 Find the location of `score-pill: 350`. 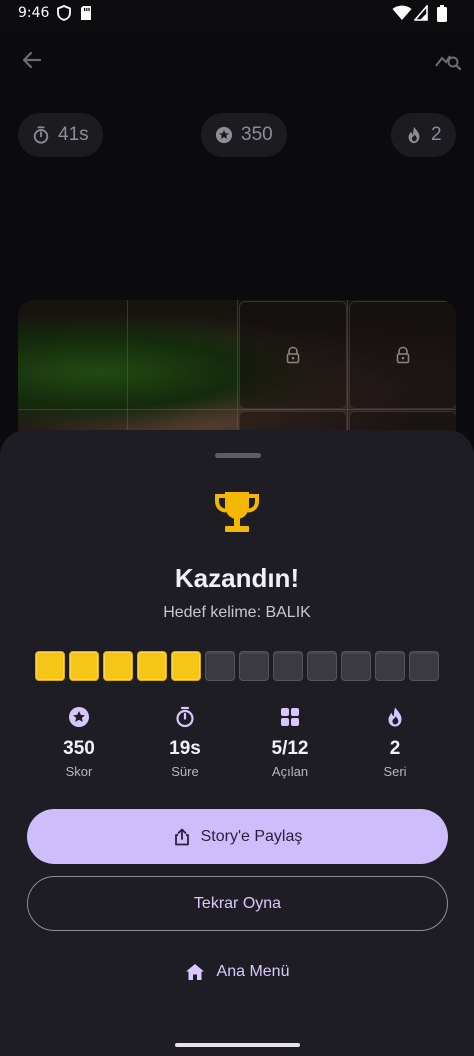

score-pill: 350 is located at coordinates (244, 135).